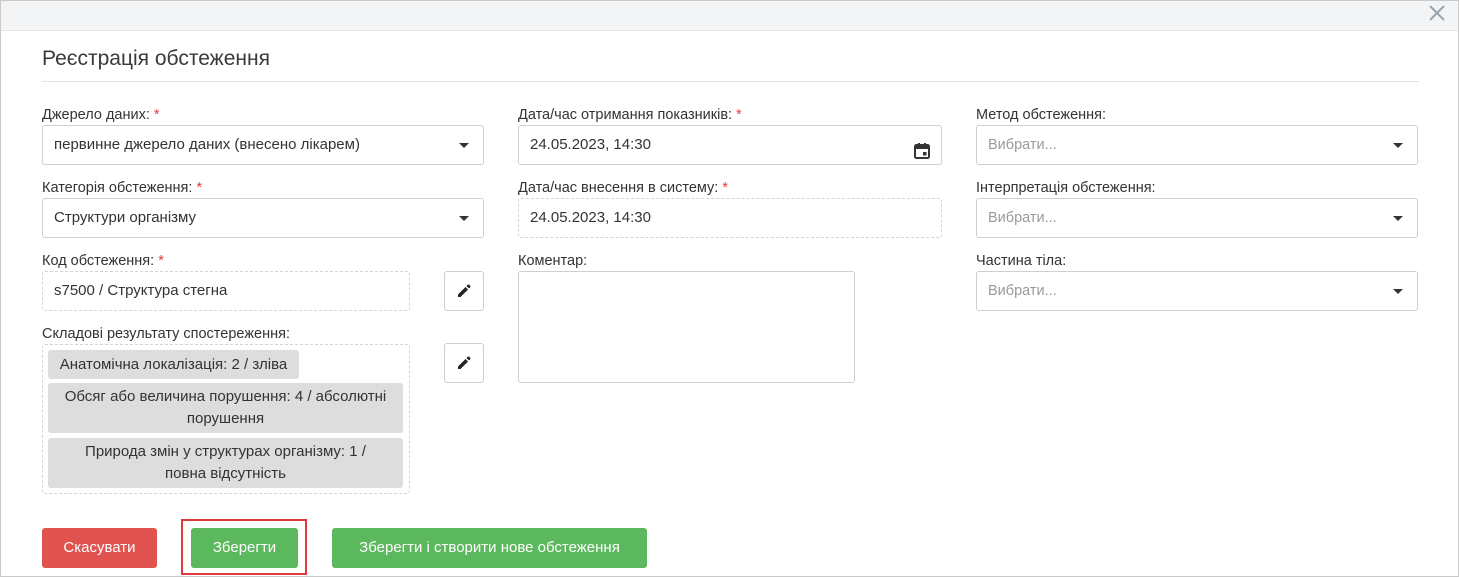 The image size is (1459, 577). I want to click on dialog-header-bar, so click(729, 16).